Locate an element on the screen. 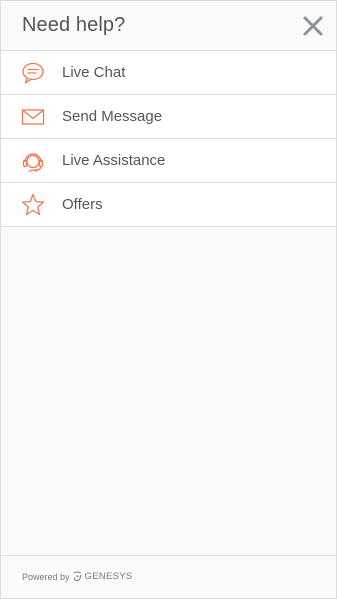 The image size is (337, 599). menu-item-send-message: Send Message is located at coordinates (168, 117).